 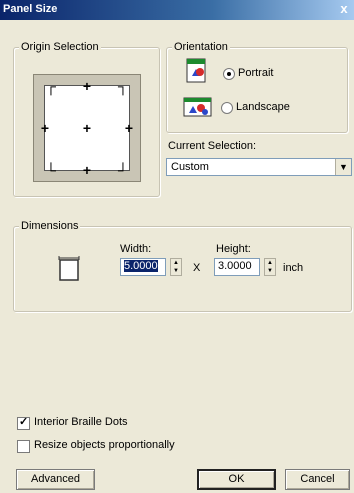 What do you see at coordinates (344, 8) in the screenshot?
I see `close-icon: x` at bounding box center [344, 8].